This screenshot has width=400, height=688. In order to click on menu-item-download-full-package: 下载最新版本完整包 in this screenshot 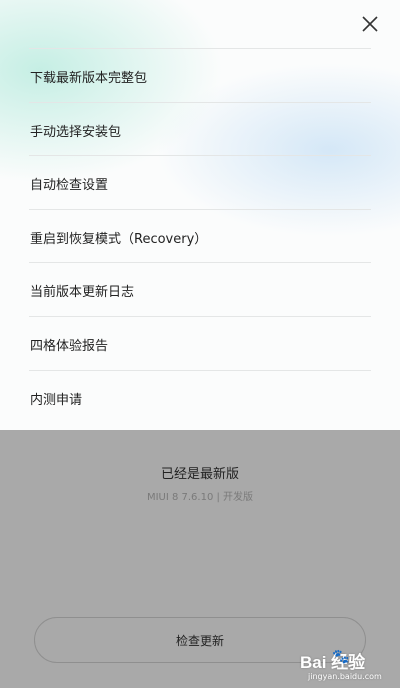, I will do `click(200, 75)`.